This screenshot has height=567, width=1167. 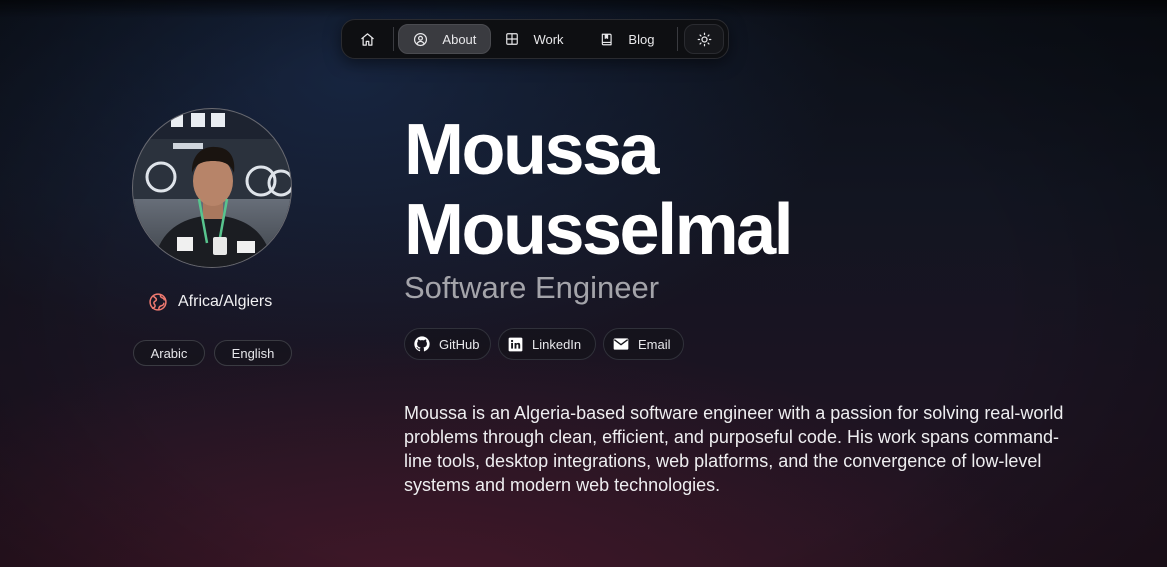 I want to click on page-title: Moussa Mousselmal, so click(x=599, y=190).